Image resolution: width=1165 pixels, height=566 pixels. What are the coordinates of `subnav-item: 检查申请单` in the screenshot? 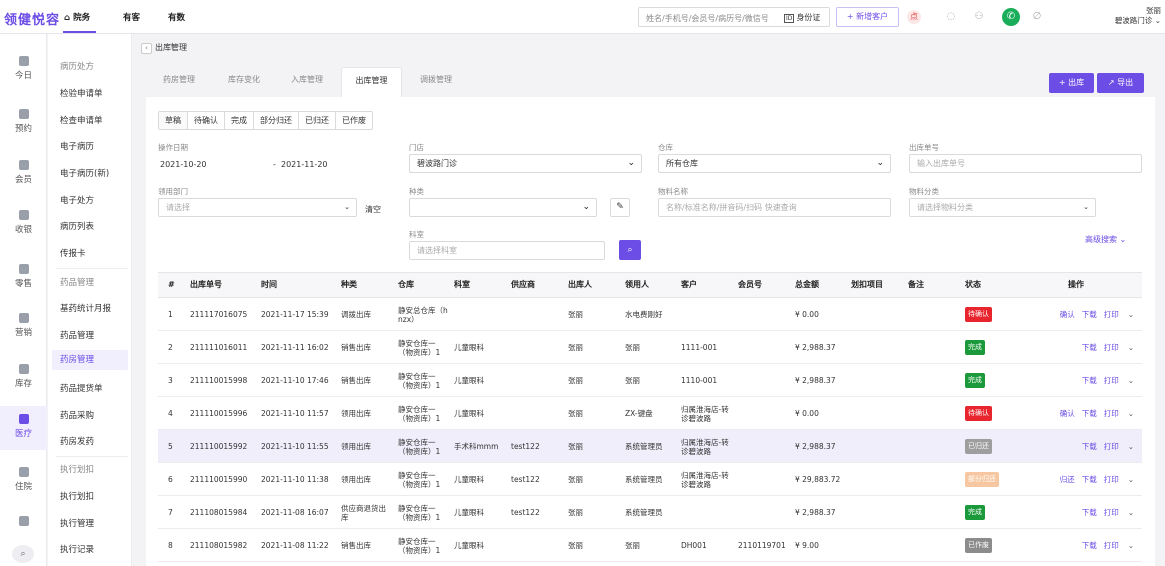 It's located at (81, 120).